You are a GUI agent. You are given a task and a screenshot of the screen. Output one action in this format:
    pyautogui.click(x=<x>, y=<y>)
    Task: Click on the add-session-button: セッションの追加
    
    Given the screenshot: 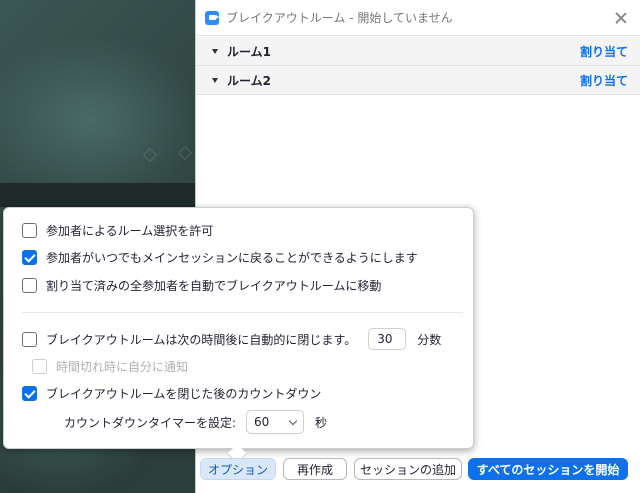 What is the action you would take?
    pyautogui.click(x=408, y=469)
    